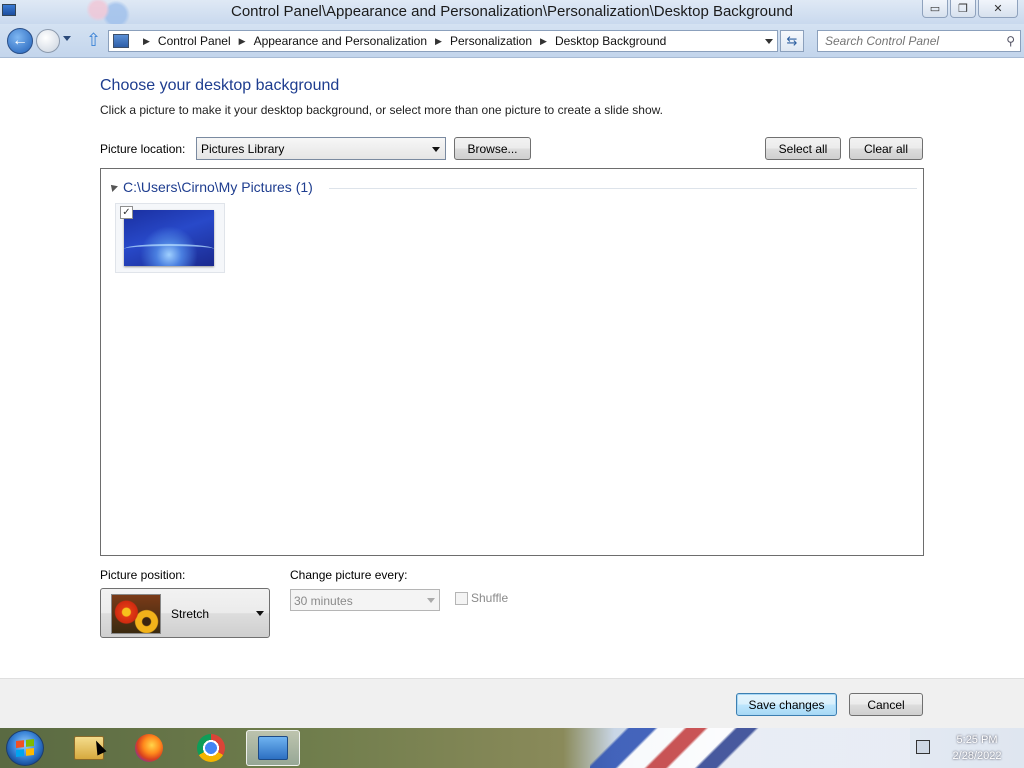 The height and width of the screenshot is (768, 1024). I want to click on picture-position-value: Stretch, so click(190, 614).